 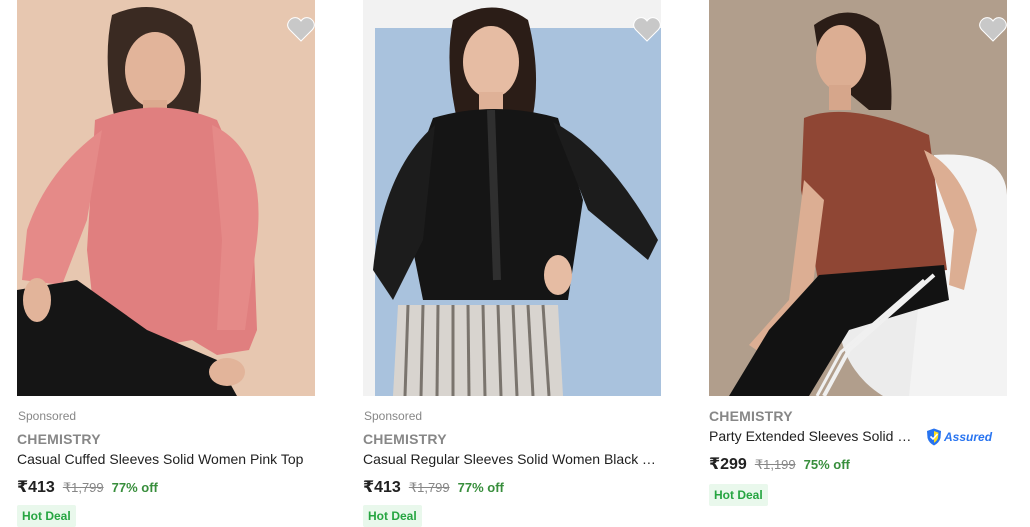 I want to click on price-row: ₹299 ₹1,199 75% off, so click(x=779, y=464).